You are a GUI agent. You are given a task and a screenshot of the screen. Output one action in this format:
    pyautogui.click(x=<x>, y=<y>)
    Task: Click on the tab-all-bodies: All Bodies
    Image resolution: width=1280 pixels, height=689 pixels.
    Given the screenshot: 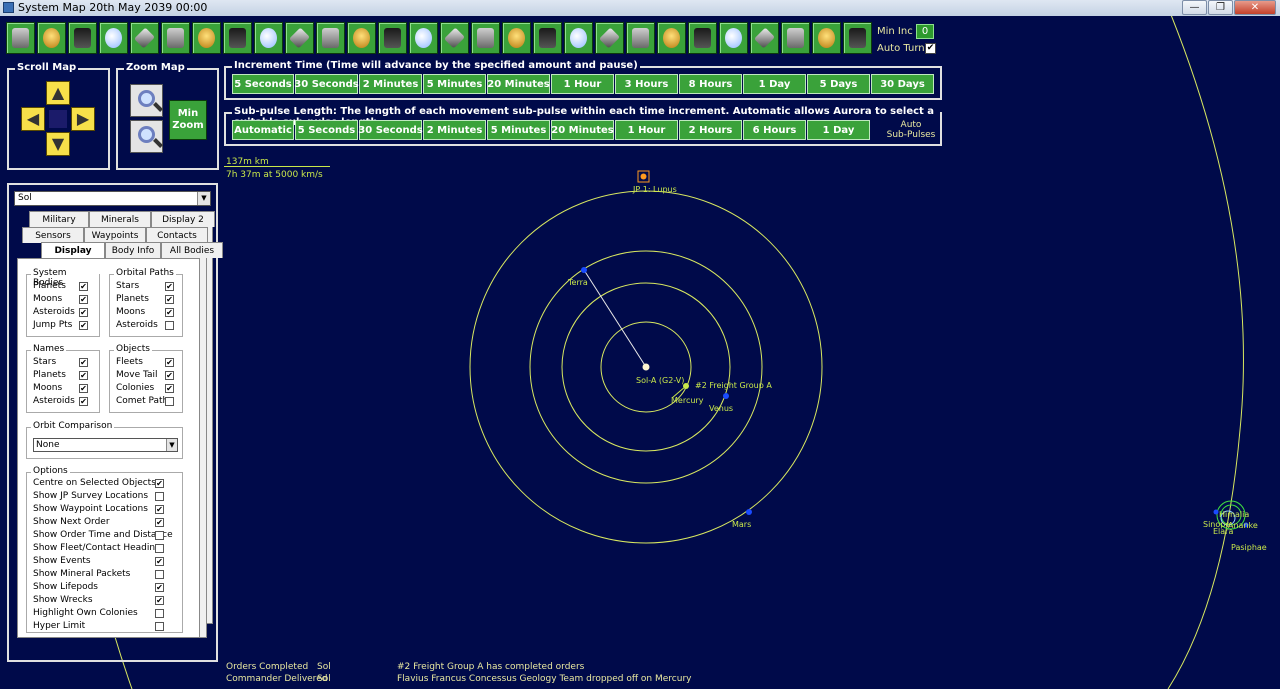 What is the action you would take?
    pyautogui.click(x=192, y=250)
    